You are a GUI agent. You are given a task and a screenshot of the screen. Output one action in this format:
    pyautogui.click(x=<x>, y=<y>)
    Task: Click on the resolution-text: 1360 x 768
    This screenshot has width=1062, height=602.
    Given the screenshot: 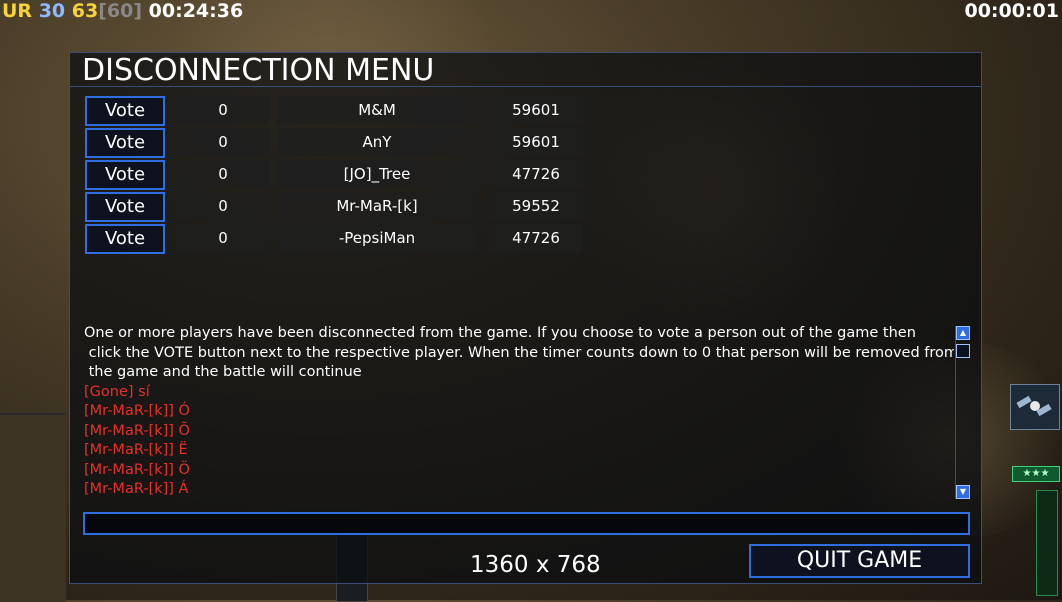 What is the action you would take?
    pyautogui.click(x=535, y=565)
    